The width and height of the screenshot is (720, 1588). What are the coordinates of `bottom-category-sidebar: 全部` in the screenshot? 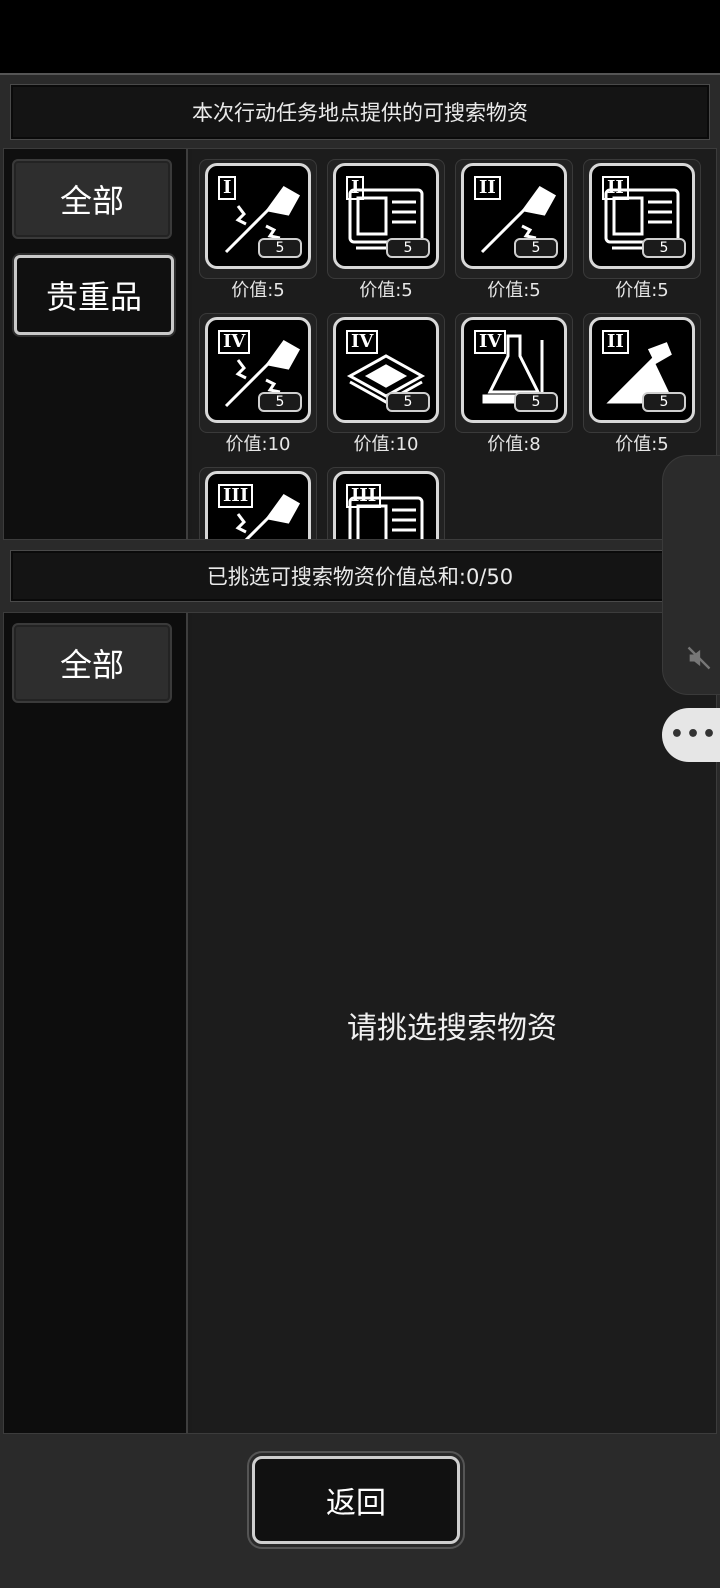 It's located at (96, 1023).